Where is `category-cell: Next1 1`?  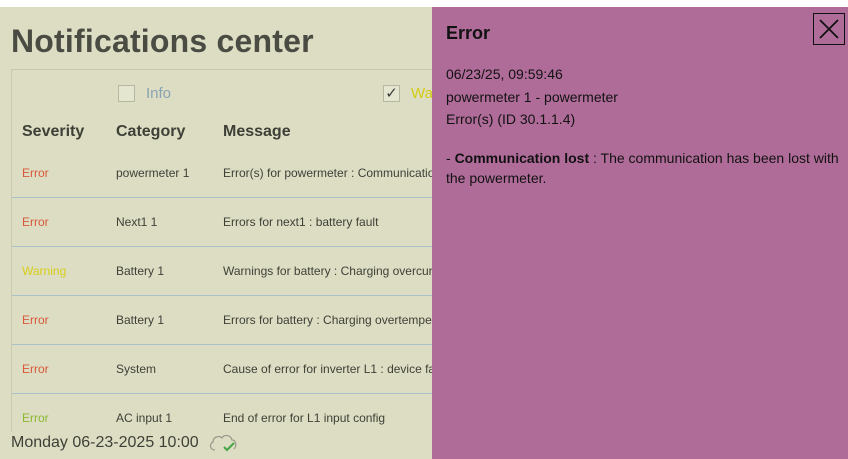 category-cell: Next1 1 is located at coordinates (137, 222).